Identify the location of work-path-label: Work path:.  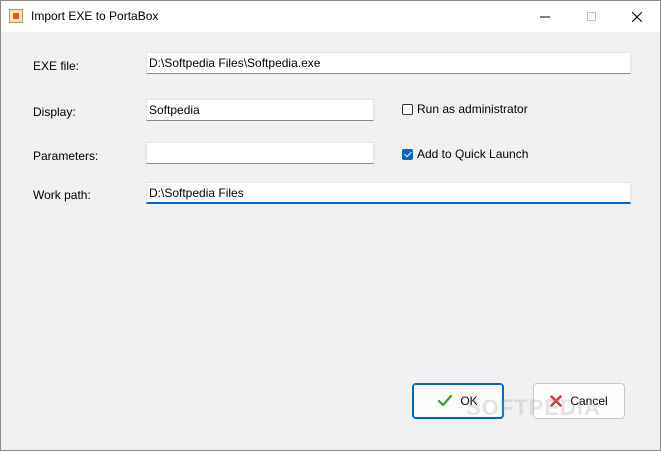
(62, 195).